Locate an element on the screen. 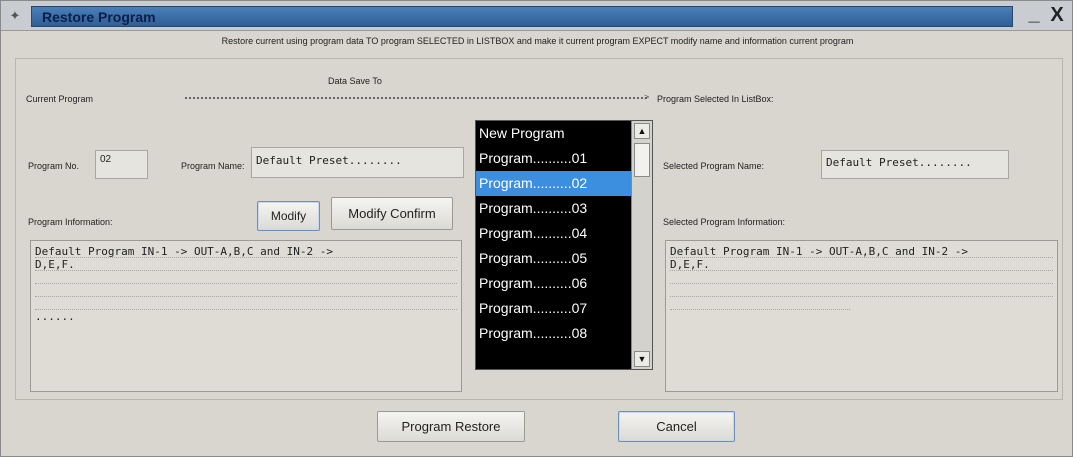 This screenshot has width=1073, height=457. program-info-label: Program Information: is located at coordinates (70, 222).